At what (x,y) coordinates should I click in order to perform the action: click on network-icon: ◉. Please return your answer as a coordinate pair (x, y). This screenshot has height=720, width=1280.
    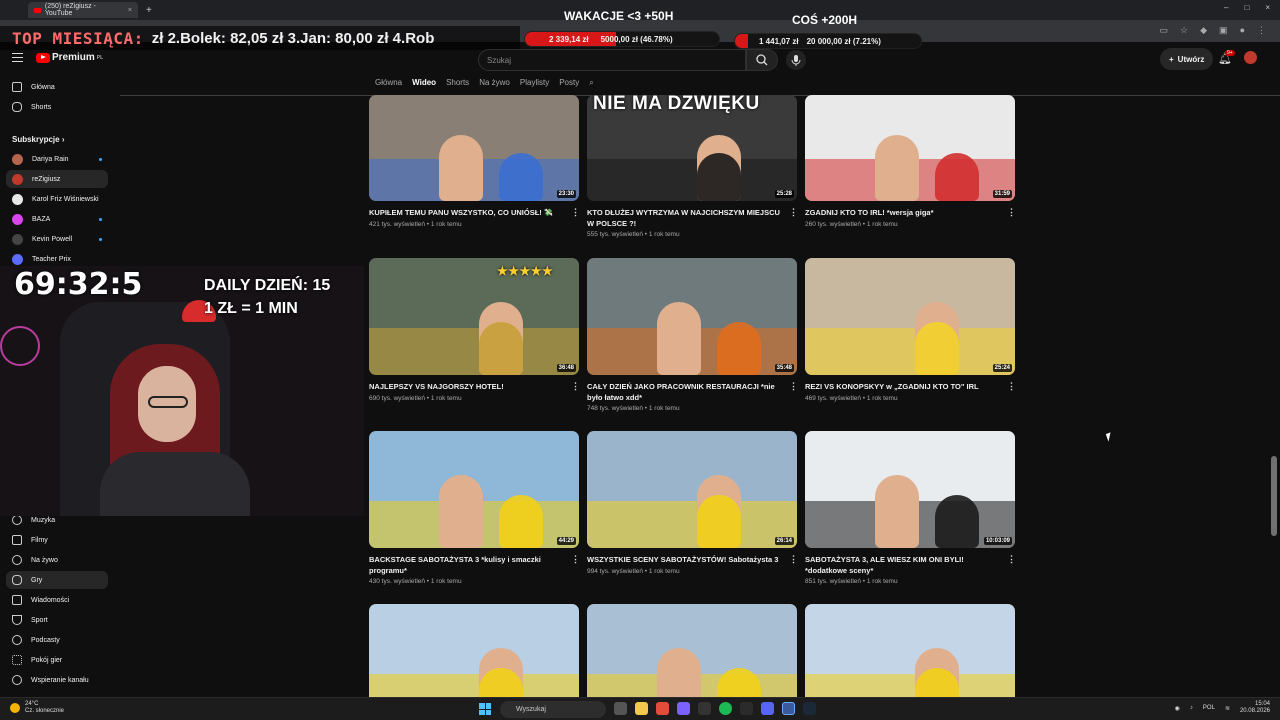
    Looking at the image, I should click on (1177, 708).